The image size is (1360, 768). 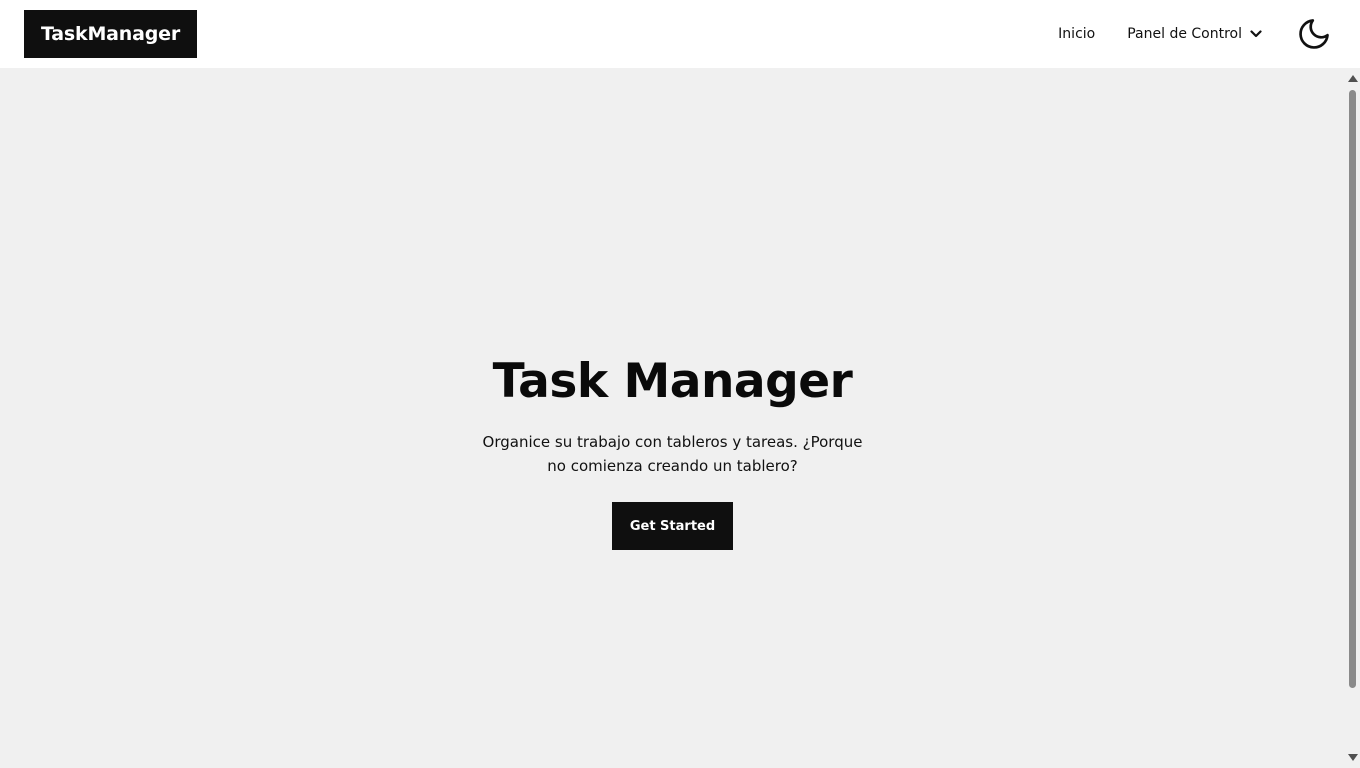 What do you see at coordinates (1353, 757) in the screenshot?
I see `scroll-down-arrow-icon` at bounding box center [1353, 757].